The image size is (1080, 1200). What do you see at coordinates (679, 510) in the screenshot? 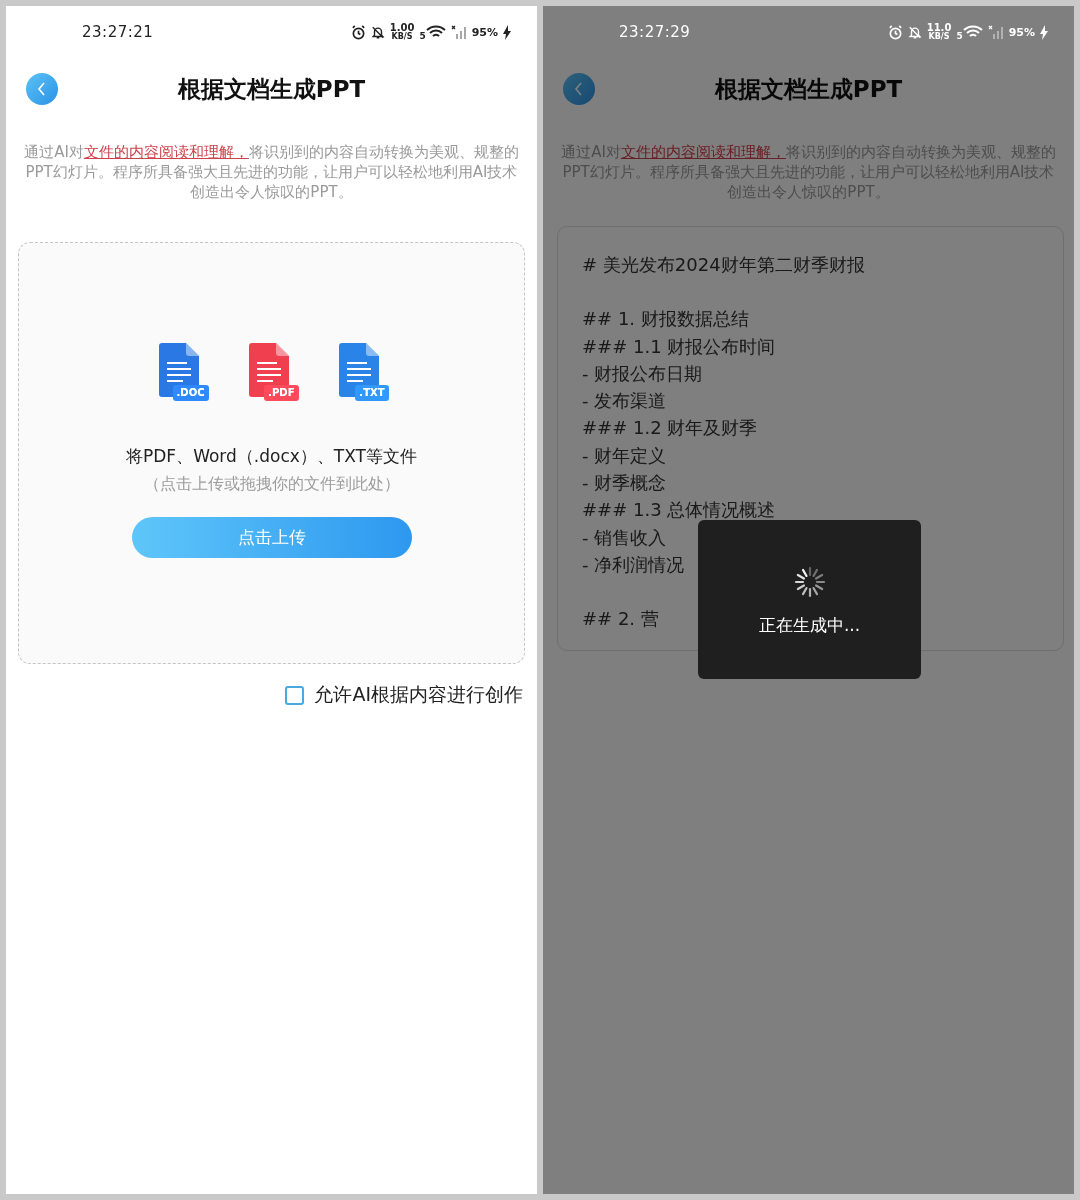
I see `outline-line: ### 1.3 总体情况概述` at bounding box center [679, 510].